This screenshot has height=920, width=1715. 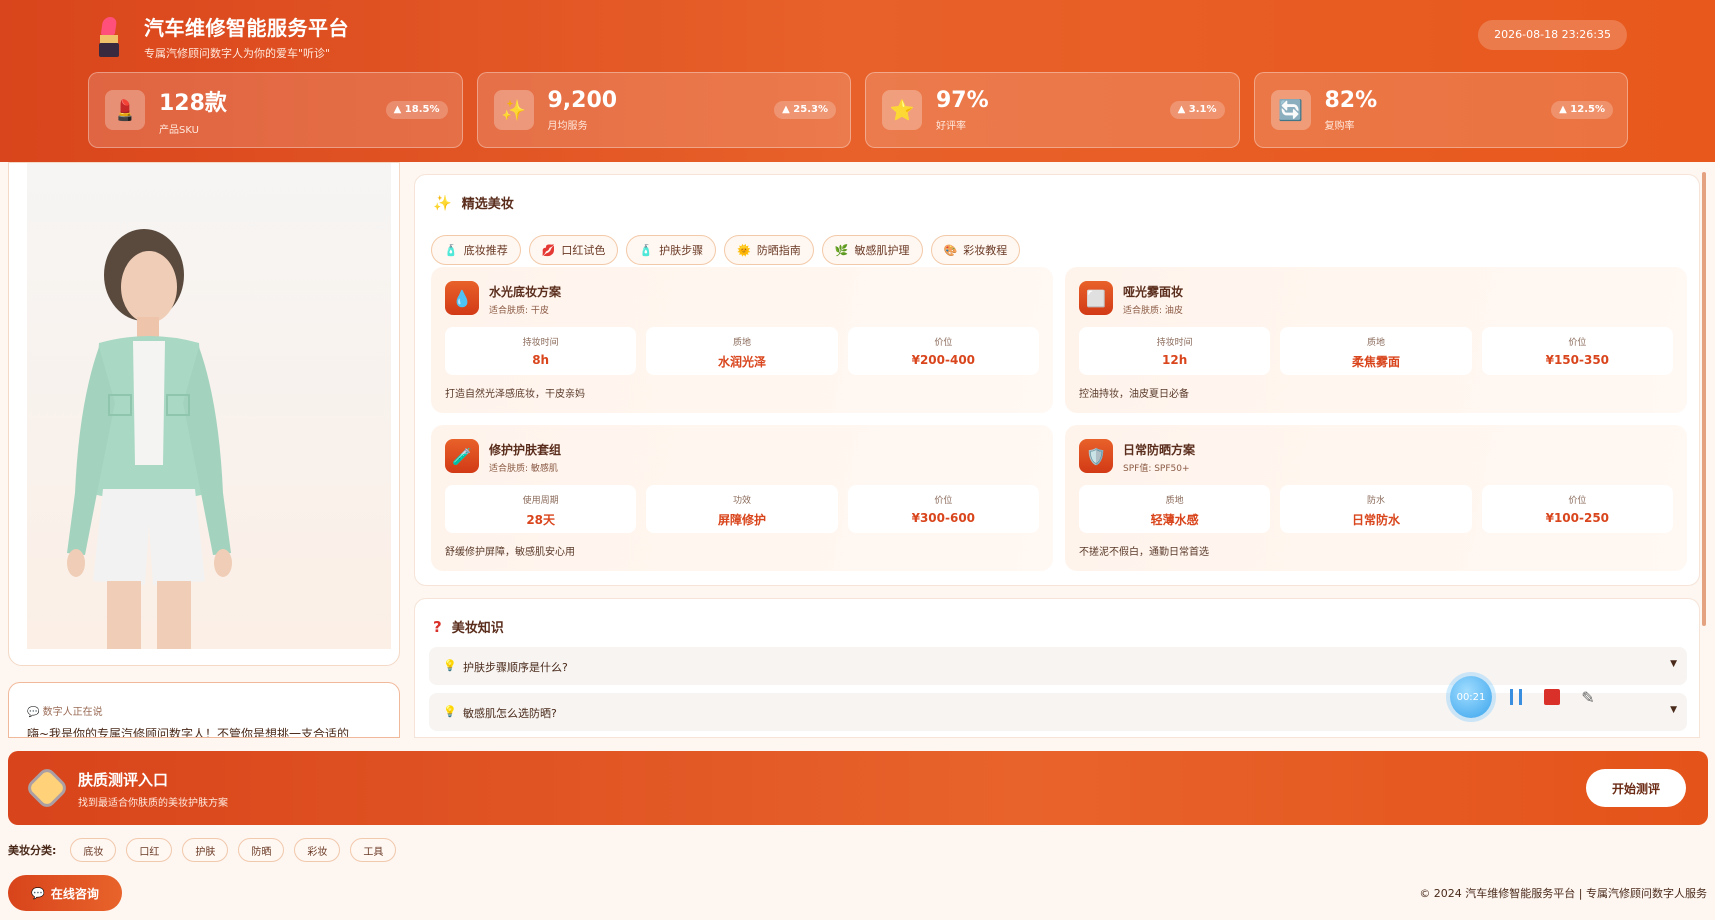 I want to click on metric: 质地 水润光泽, so click(x=742, y=351).